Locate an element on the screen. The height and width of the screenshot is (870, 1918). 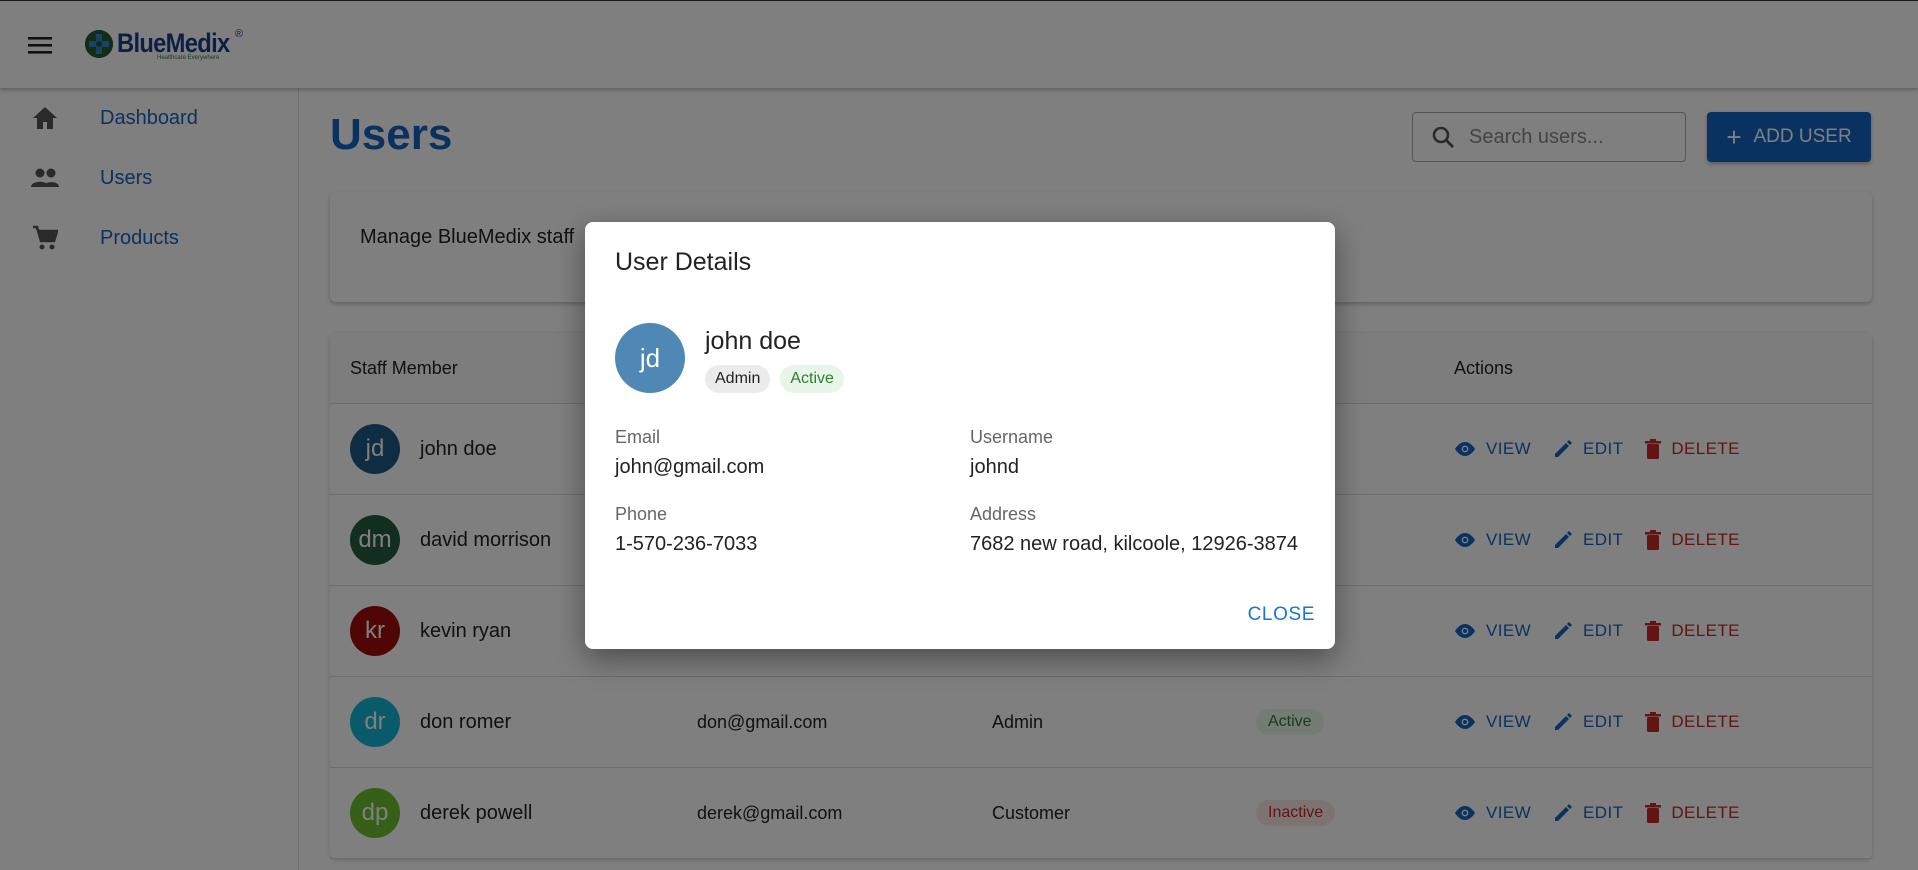
username-value: johnd is located at coordinates (994, 467).